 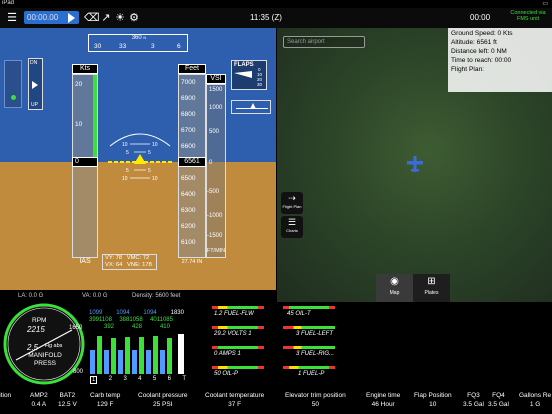 I want to click on vsi-tick: 1500, so click(x=216, y=90).